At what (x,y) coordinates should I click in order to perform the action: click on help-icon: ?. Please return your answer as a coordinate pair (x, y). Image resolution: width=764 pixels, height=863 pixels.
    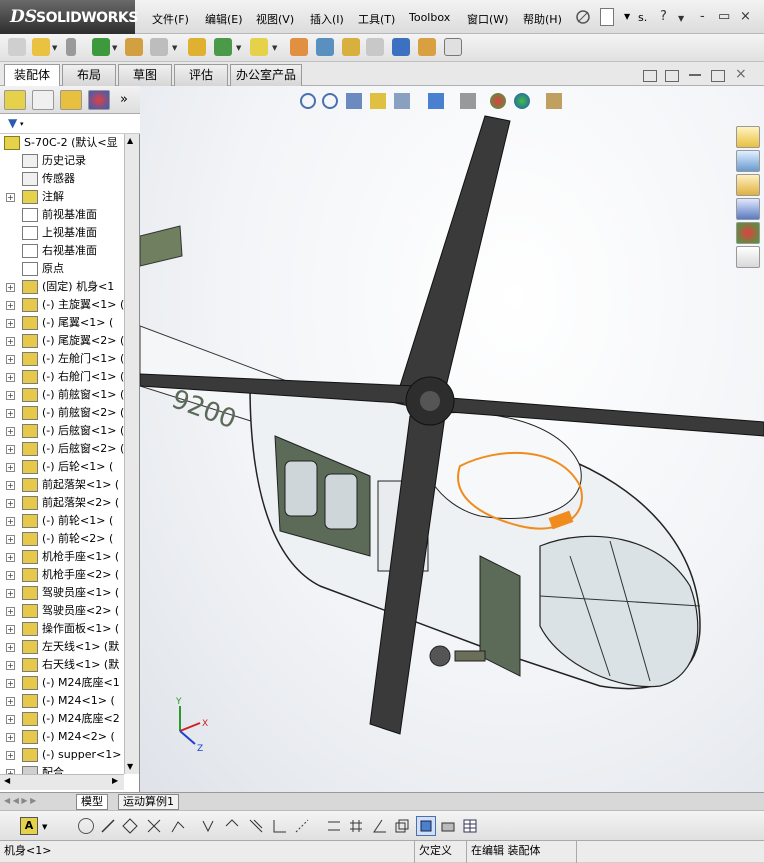
    Looking at the image, I should click on (663, 16).